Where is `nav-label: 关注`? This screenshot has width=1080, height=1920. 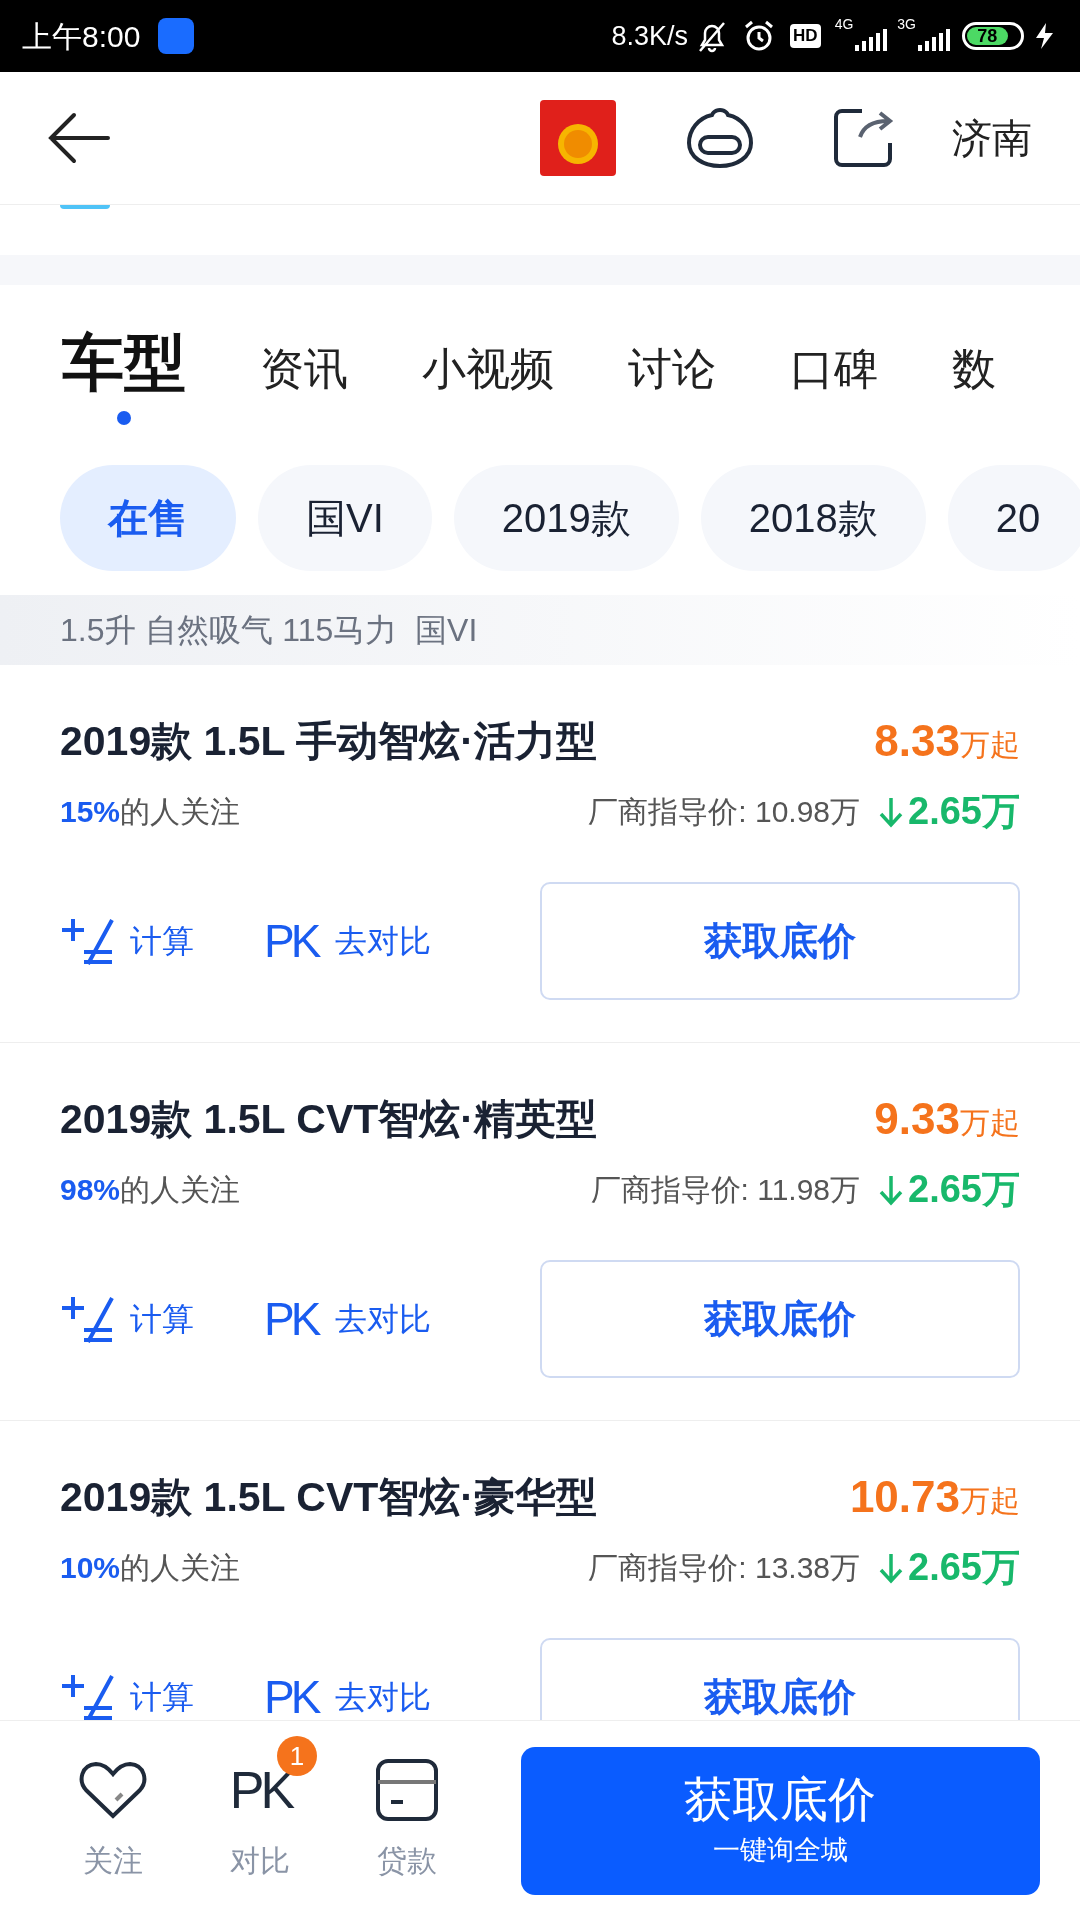 nav-label: 关注 is located at coordinates (113, 1860).